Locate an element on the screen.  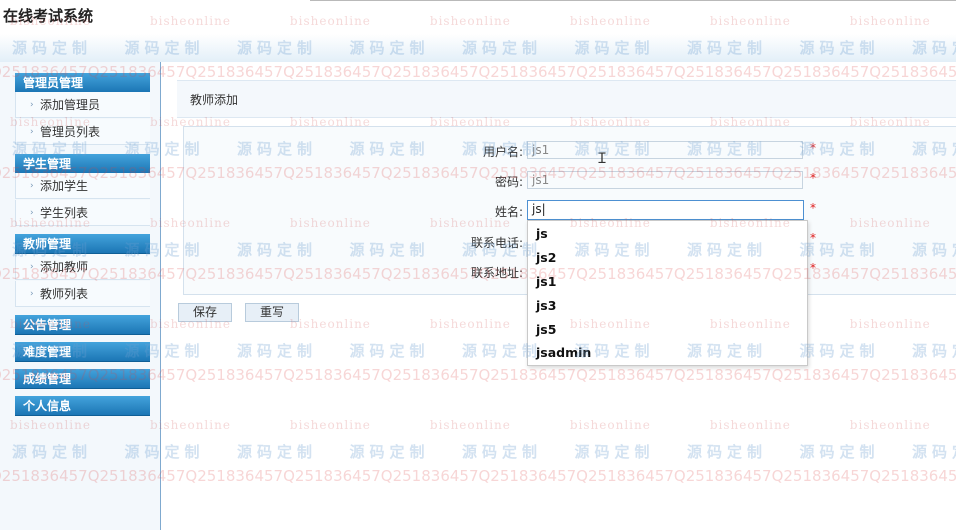
menu-header-scores: 成绩管理 is located at coordinates (82, 379).